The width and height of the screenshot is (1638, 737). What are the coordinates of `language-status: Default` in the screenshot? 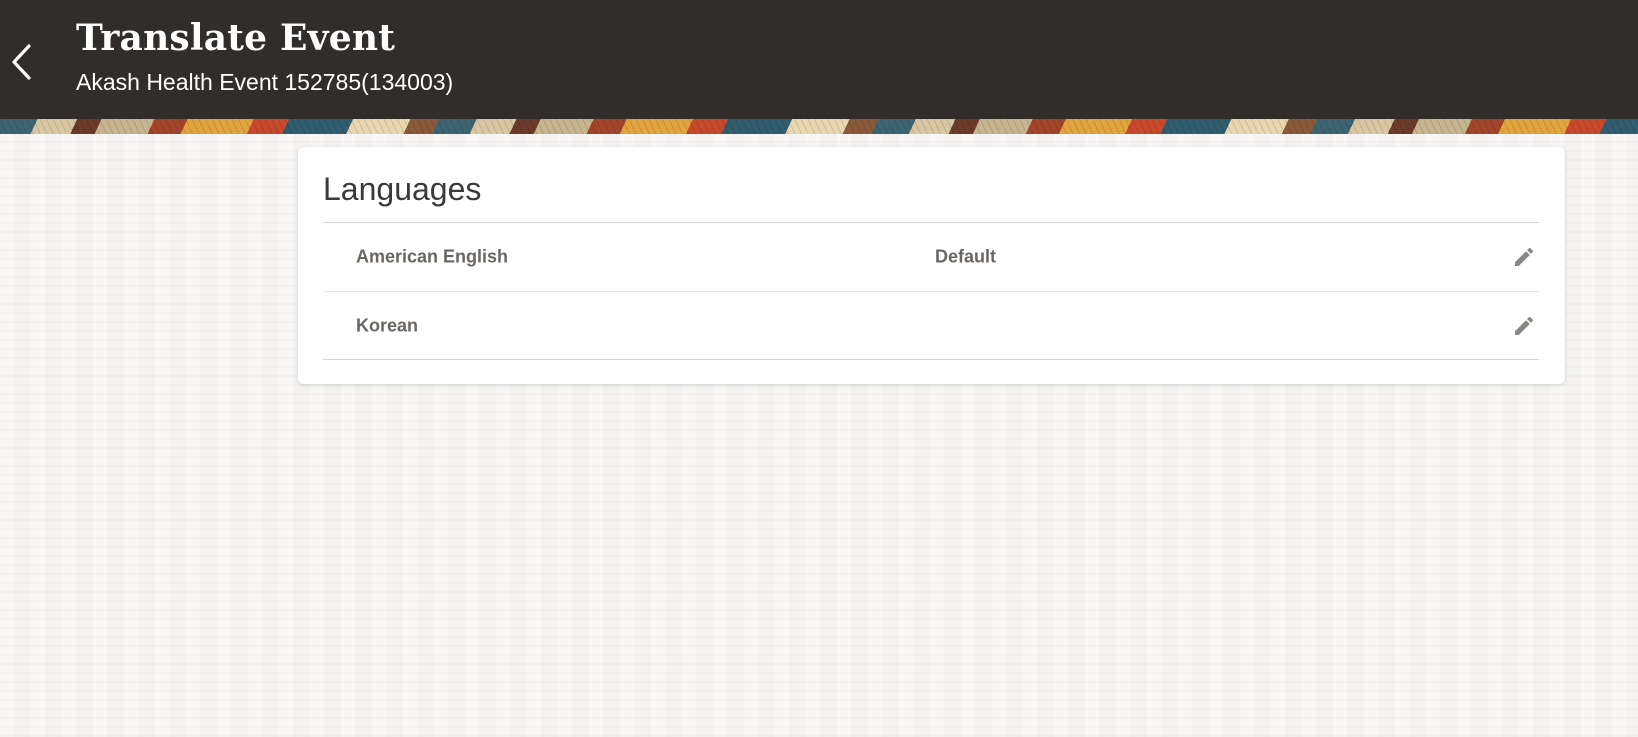 It's located at (966, 256).